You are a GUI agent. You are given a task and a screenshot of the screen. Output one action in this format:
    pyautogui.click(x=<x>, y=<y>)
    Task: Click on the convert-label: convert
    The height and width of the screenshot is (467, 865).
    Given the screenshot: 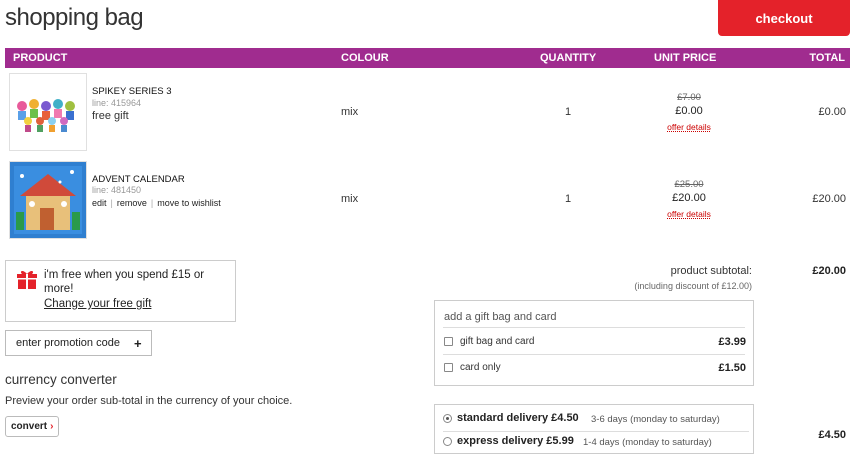 What is the action you would take?
    pyautogui.click(x=29, y=426)
    